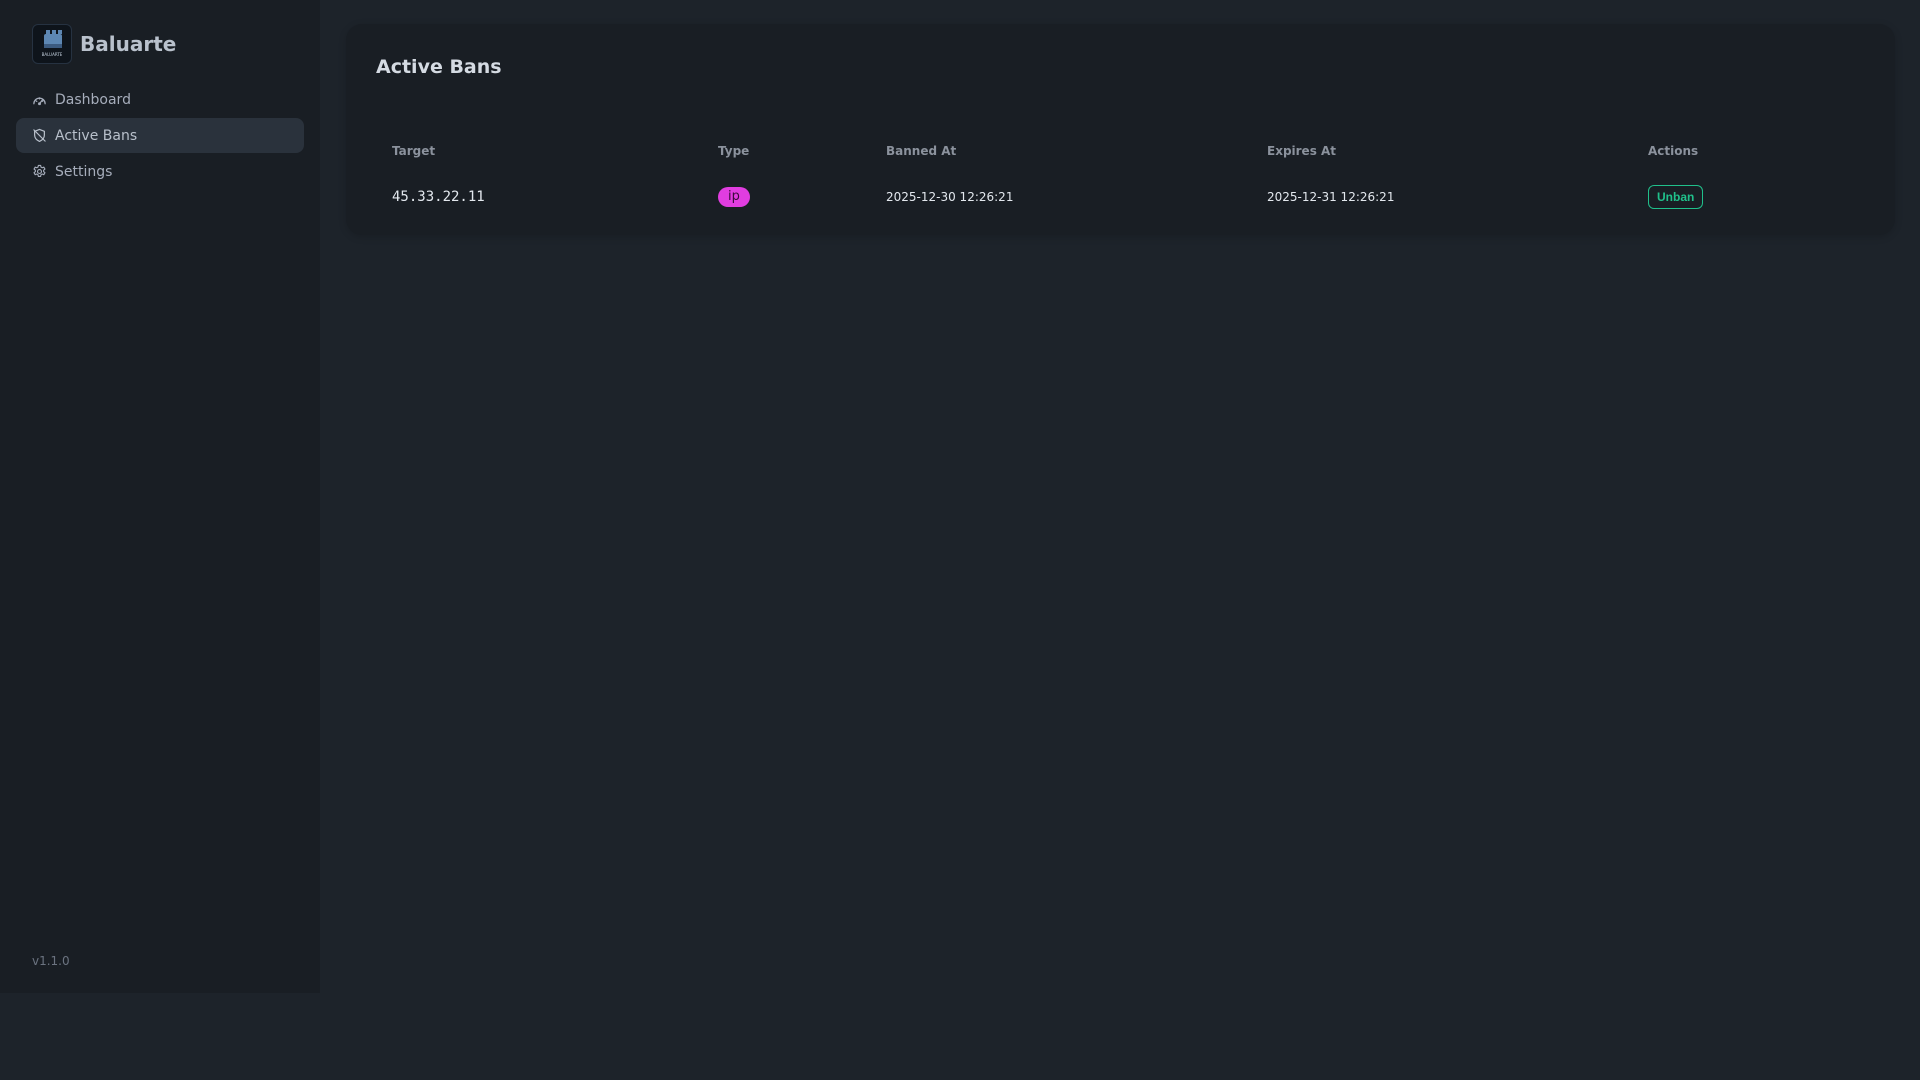 Image resolution: width=1920 pixels, height=1080 pixels. I want to click on unban-button: Unban, so click(1676, 197).